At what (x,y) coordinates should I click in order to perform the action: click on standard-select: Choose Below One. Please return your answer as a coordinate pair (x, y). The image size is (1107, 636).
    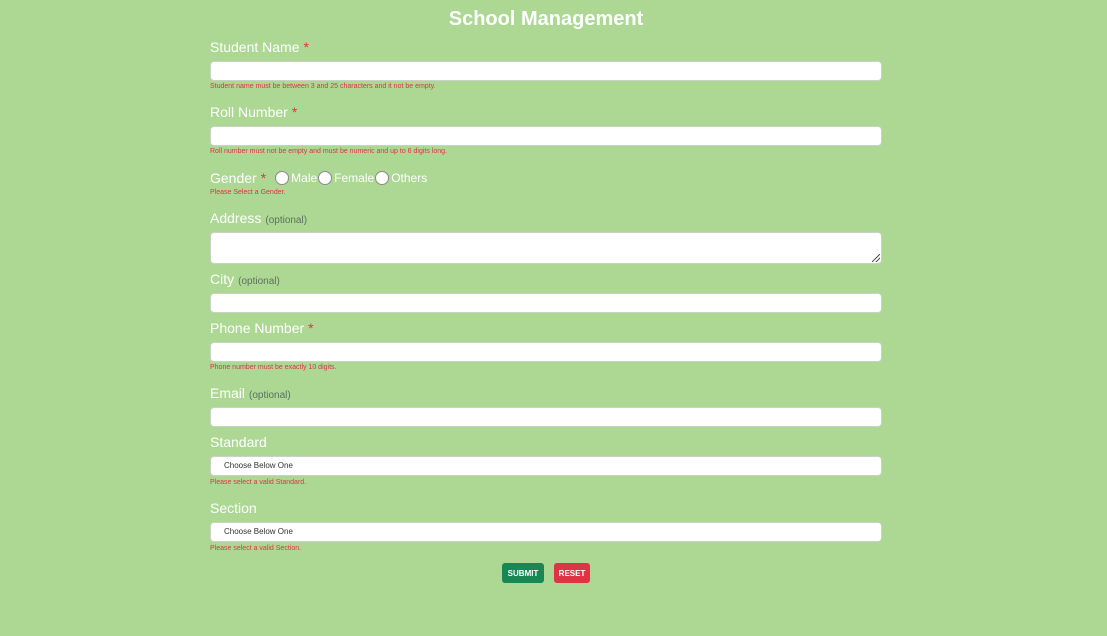
    Looking at the image, I should click on (546, 466).